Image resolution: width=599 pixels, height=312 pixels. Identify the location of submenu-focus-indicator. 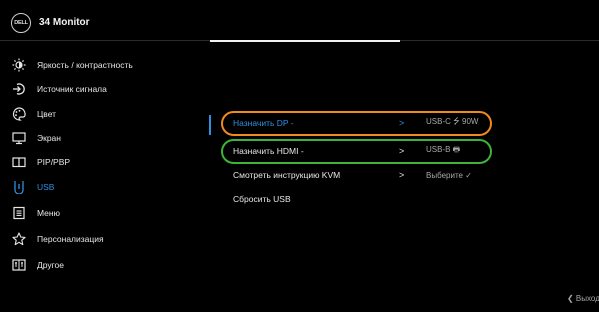
(210, 125).